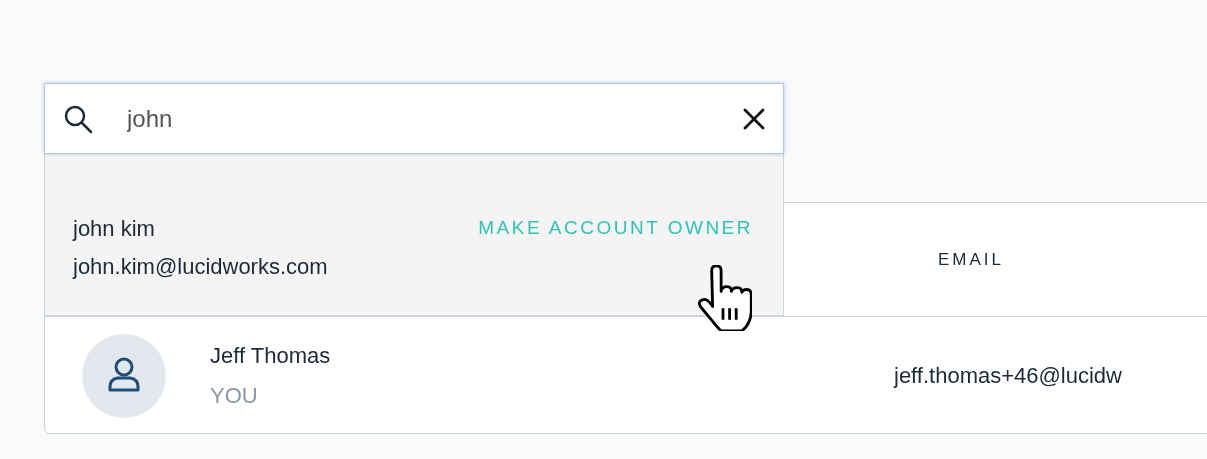 The width and height of the screenshot is (1207, 459). I want to click on user-avatar-icon, so click(124, 375).